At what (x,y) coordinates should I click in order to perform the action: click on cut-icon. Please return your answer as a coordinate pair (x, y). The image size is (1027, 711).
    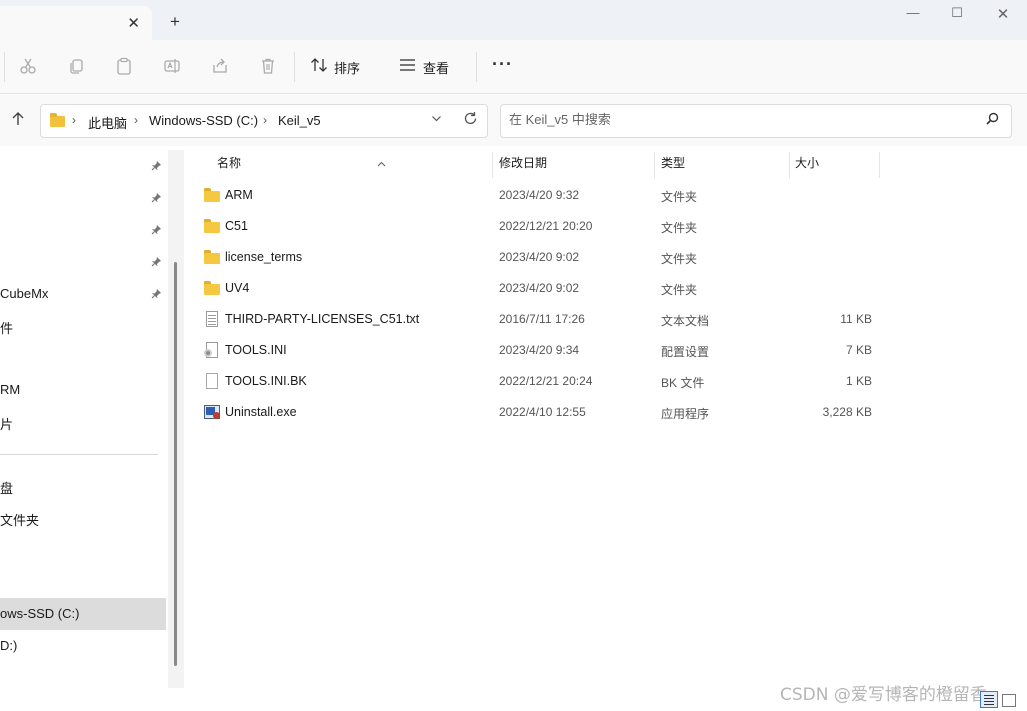
    Looking at the image, I should click on (28, 67).